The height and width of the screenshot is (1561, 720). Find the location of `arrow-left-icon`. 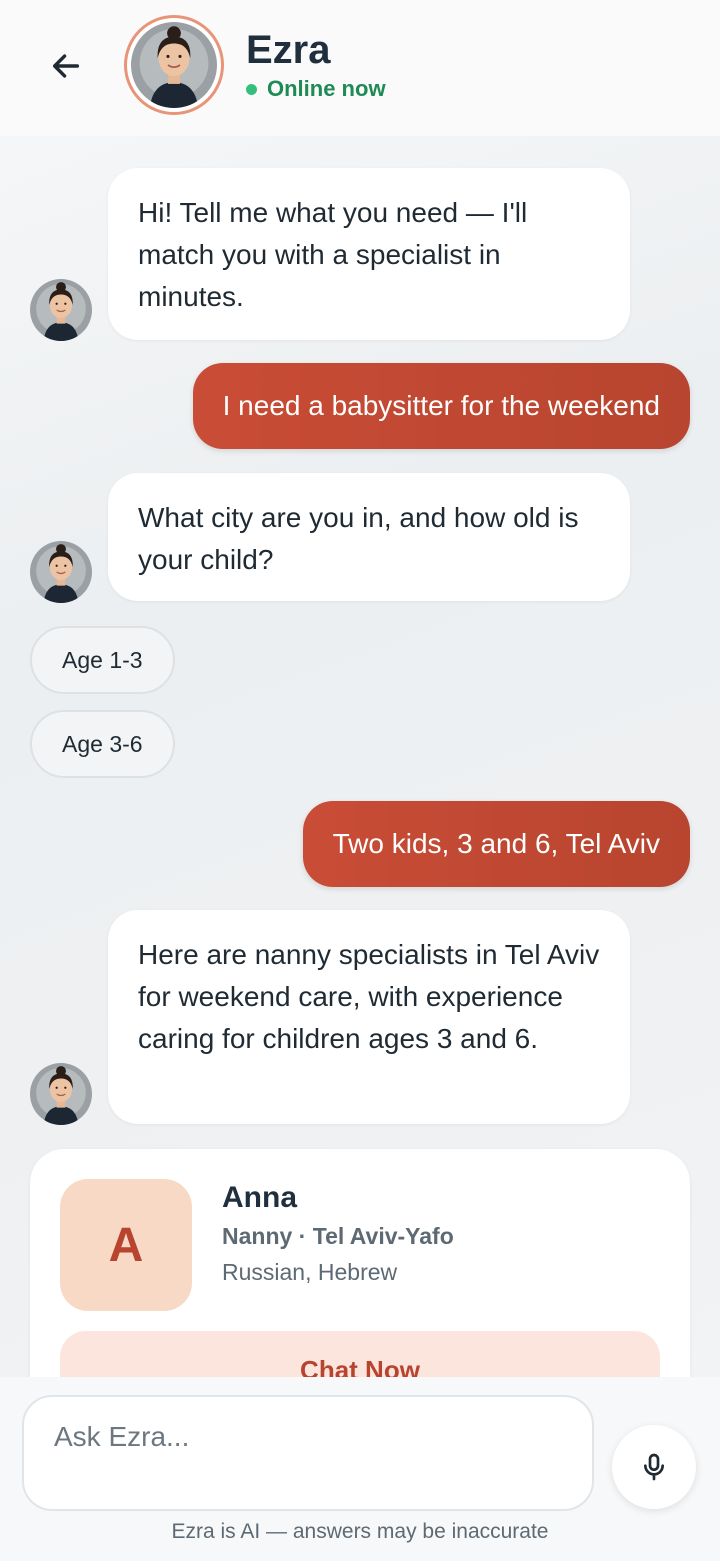

arrow-left-icon is located at coordinates (66, 66).